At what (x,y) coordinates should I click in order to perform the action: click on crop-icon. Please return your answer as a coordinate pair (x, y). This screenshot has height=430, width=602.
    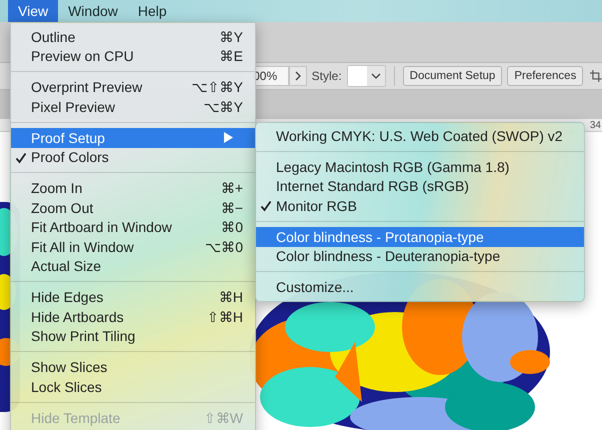
    Looking at the image, I should click on (596, 76).